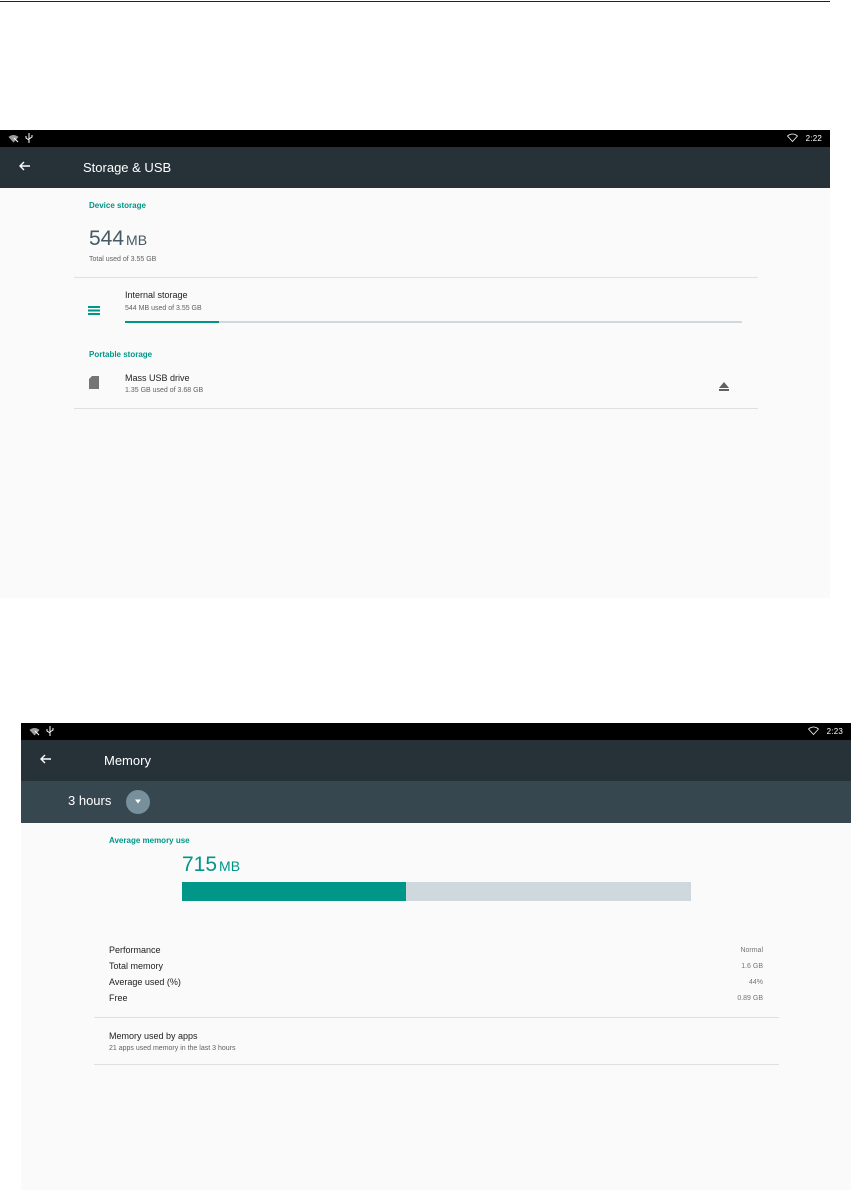  Describe the element at coordinates (145, 982) in the screenshot. I see `stat-label: Average used (%)` at that location.